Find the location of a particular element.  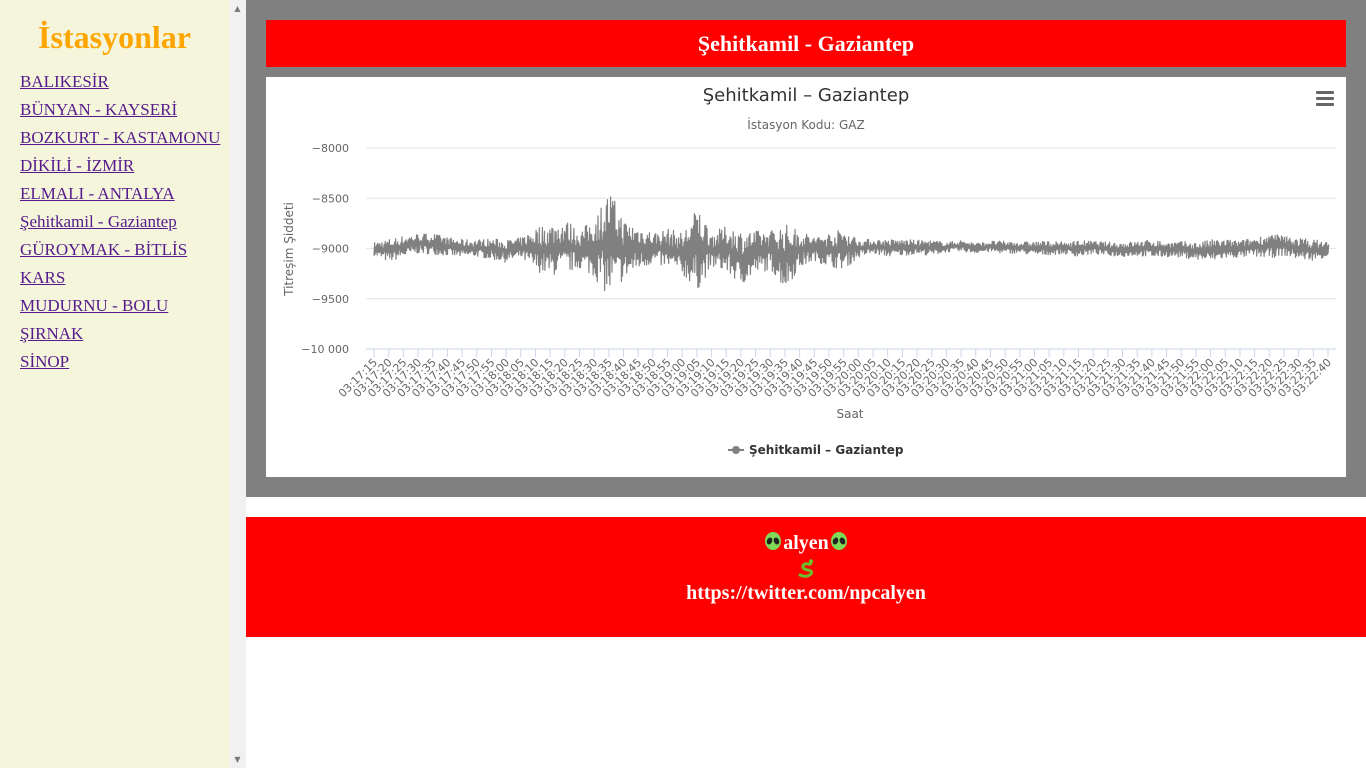

station-item: DİKİLİ - İZMİR is located at coordinates (120, 168).